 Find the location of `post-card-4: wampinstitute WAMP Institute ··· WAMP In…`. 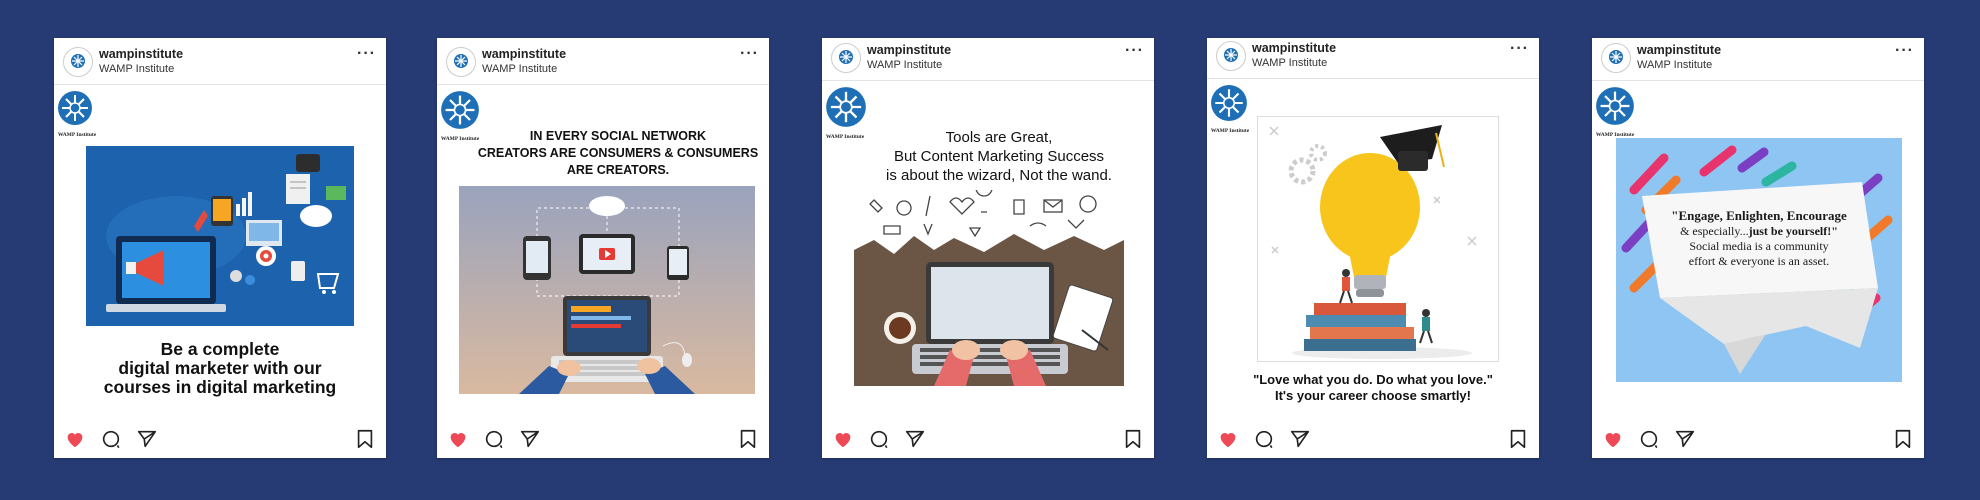

post-card-4: wampinstitute WAMP Institute ··· WAMP In… is located at coordinates (1373, 248).